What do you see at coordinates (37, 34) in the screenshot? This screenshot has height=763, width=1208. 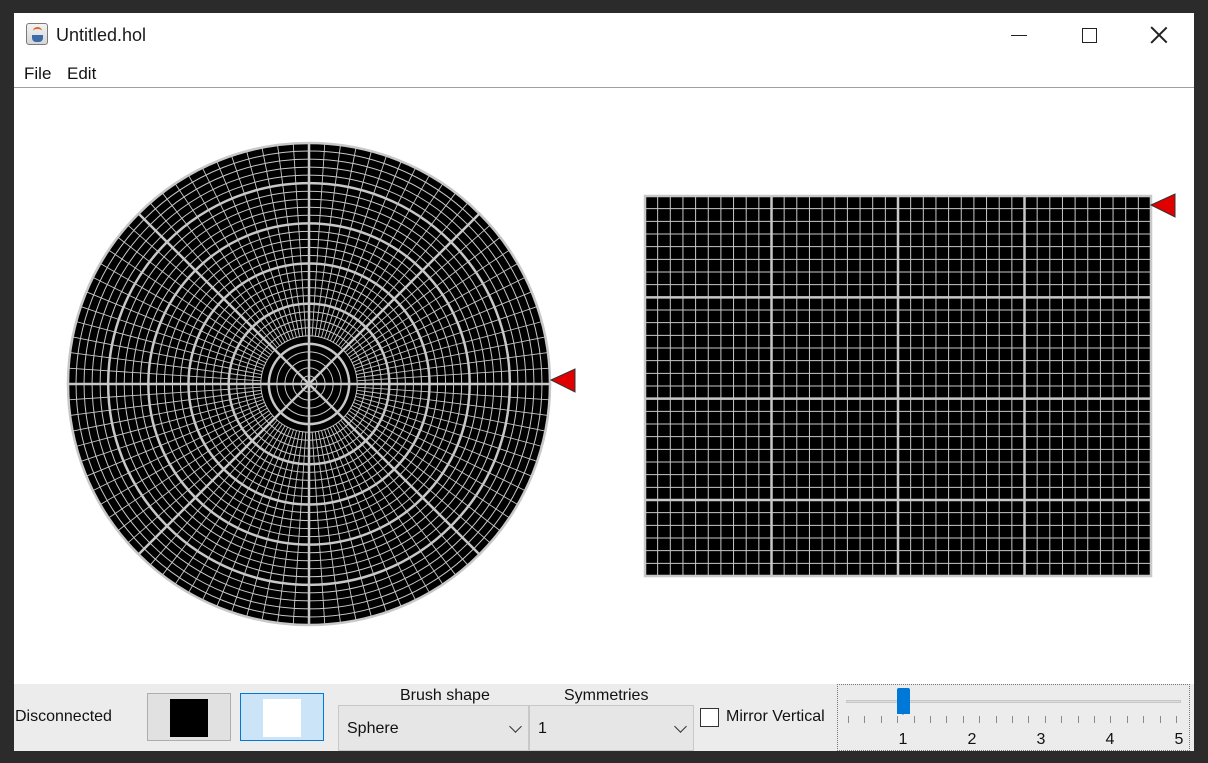 I see `java-cup-icon` at bounding box center [37, 34].